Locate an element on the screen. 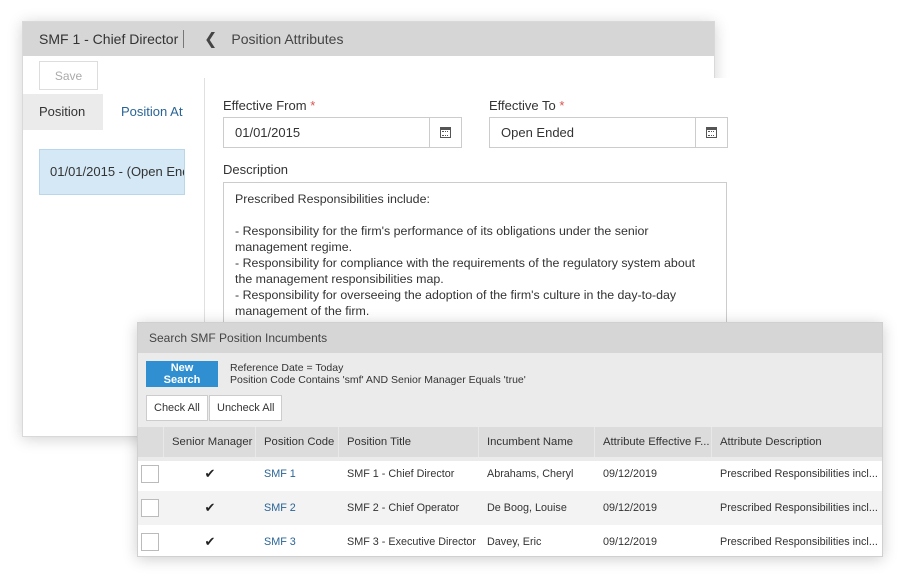  description-label: Description is located at coordinates (256, 169).